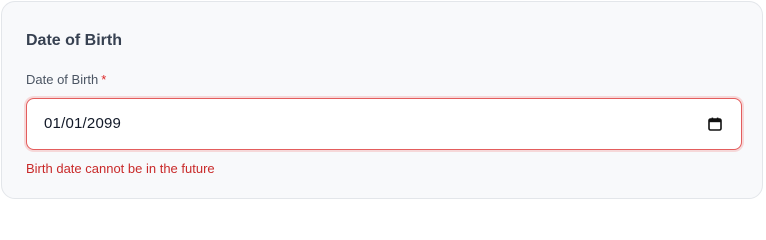 The height and width of the screenshot is (240, 766). What do you see at coordinates (82, 124) in the screenshot?
I see `date-of-birth-value: 01/01/2099` at bounding box center [82, 124].